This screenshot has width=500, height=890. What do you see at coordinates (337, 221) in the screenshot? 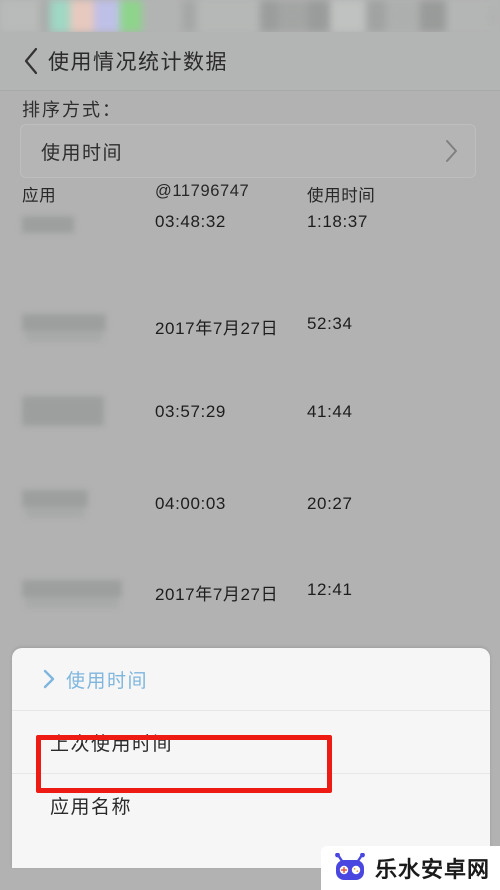
I see `cell-usage: 1:18:37` at bounding box center [337, 221].